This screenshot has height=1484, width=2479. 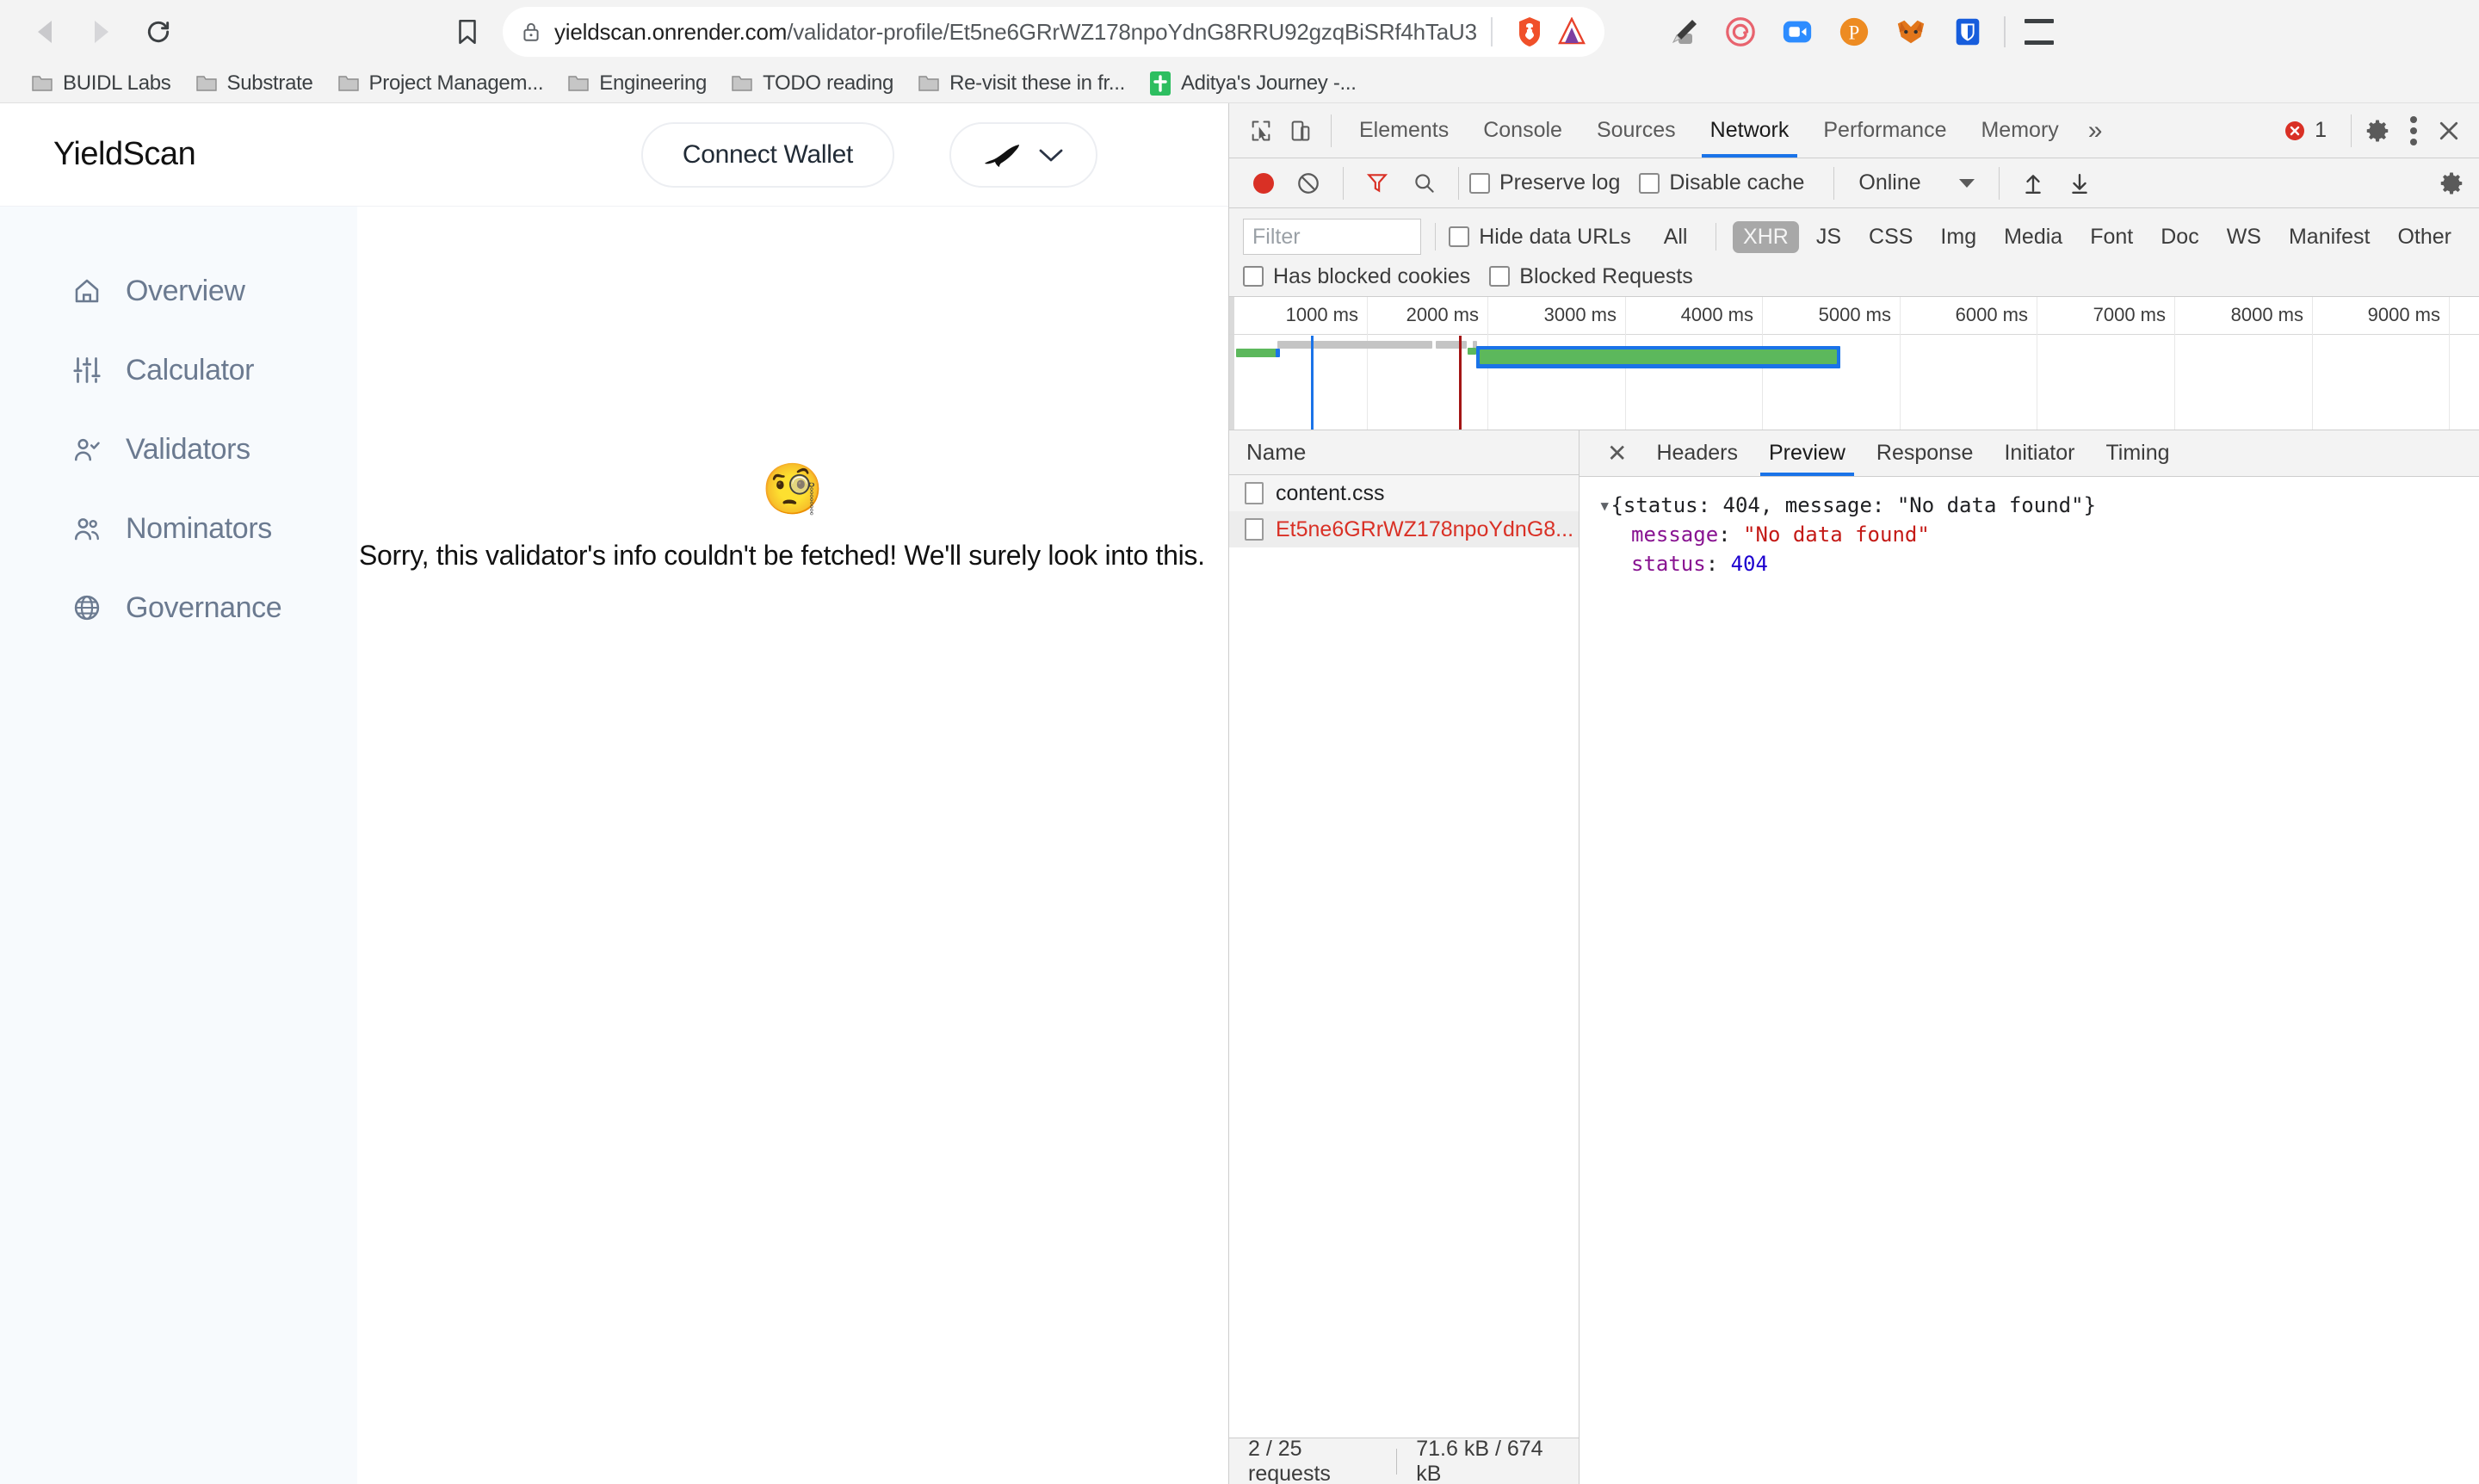 I want to click on download-arrow-icon, so click(x=2079, y=183).